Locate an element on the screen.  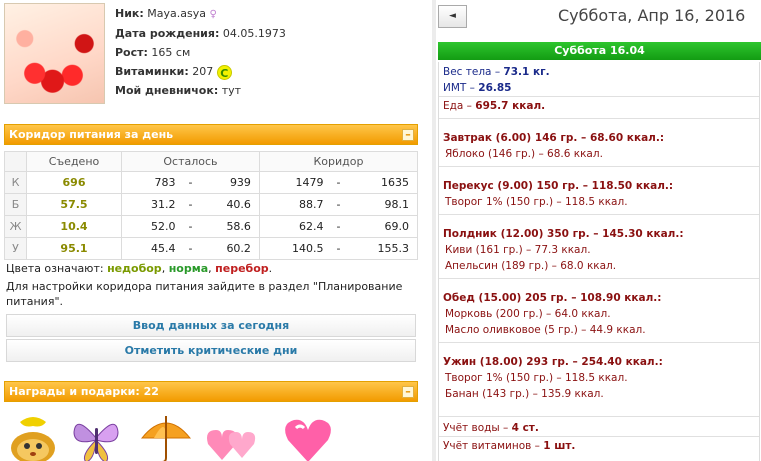
awards-title: Награды и подарки: is located at coordinates (74, 391).